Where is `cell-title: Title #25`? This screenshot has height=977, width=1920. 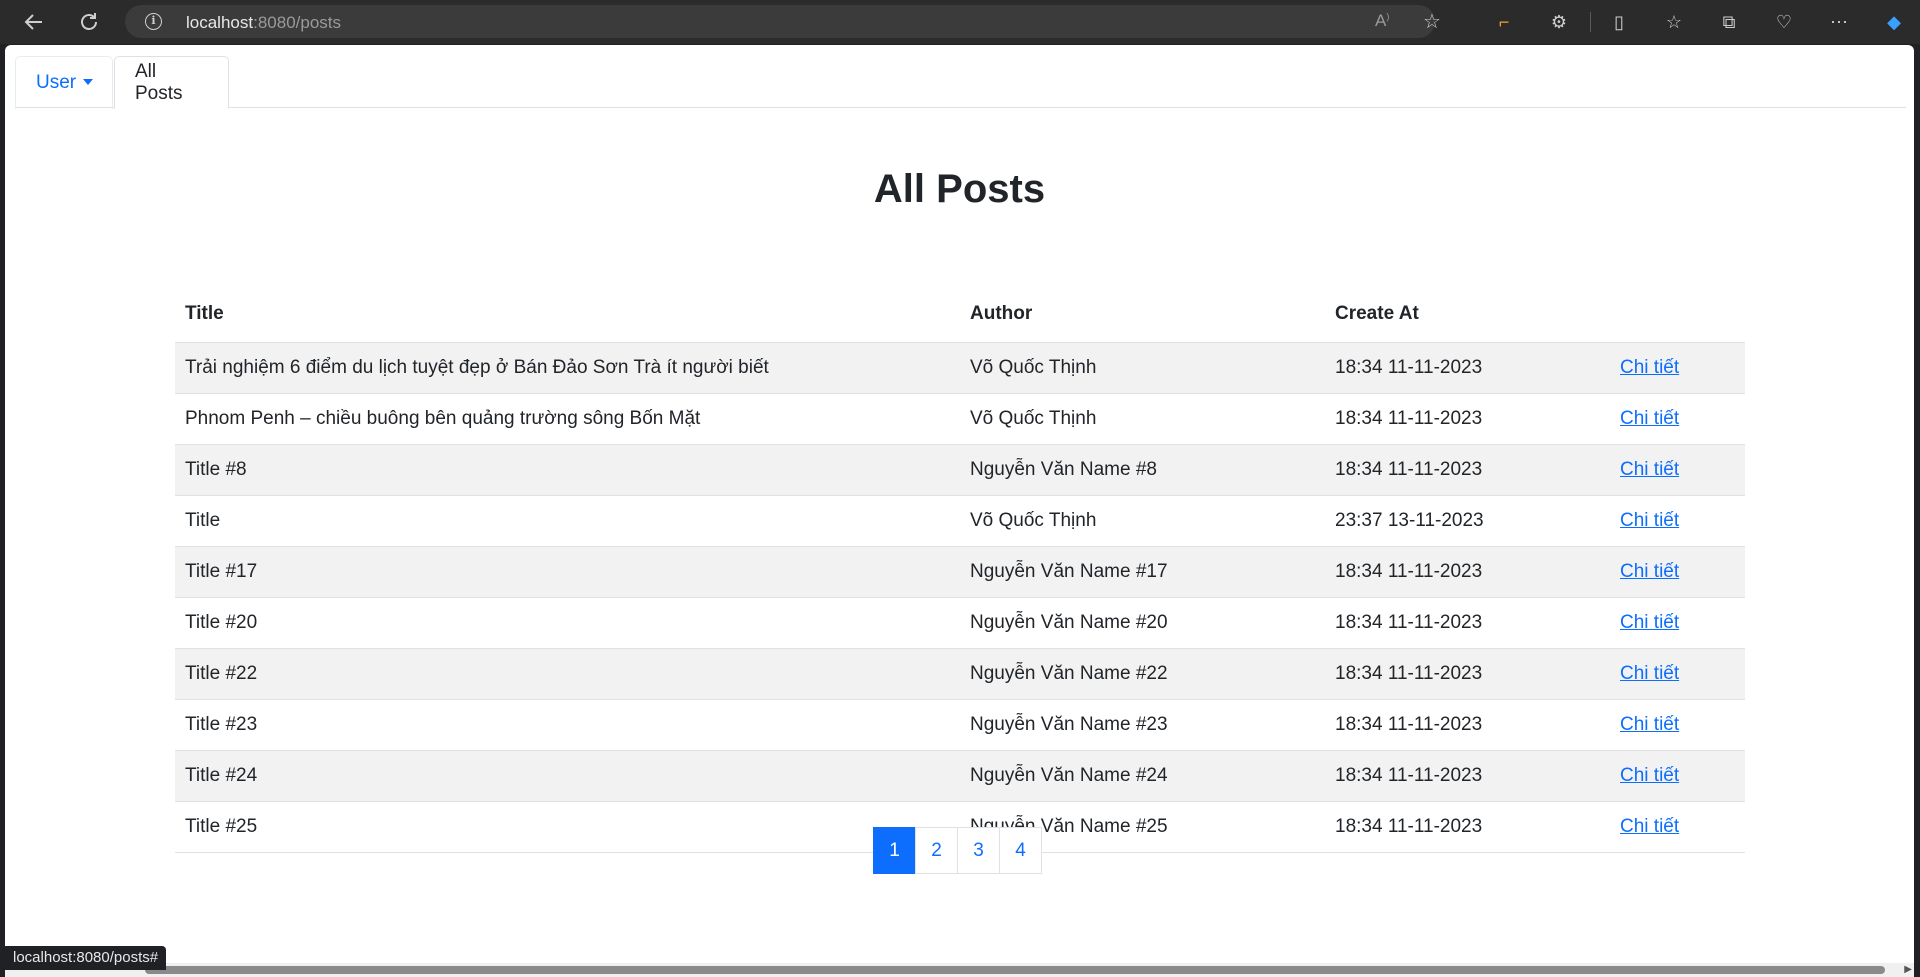
cell-title: Title #25 is located at coordinates (567, 827).